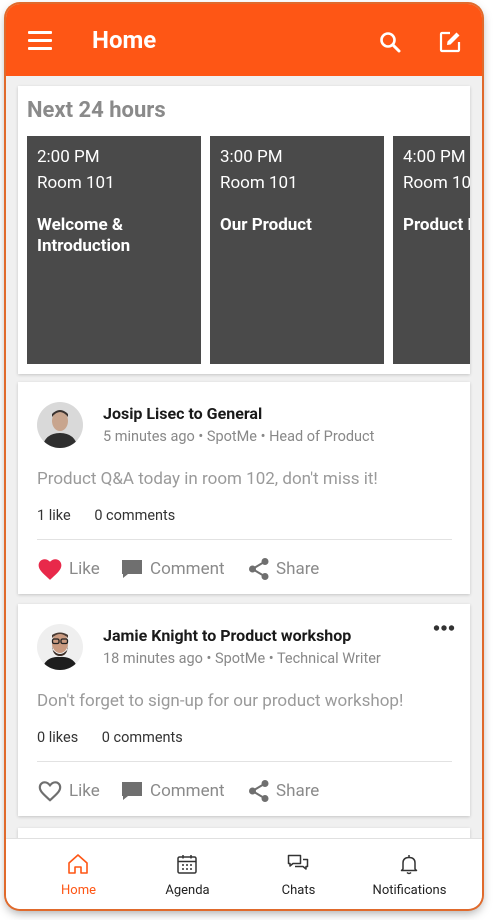 The width and height of the screenshot is (493, 920). What do you see at coordinates (298, 890) in the screenshot?
I see `tab-label: Chats` at bounding box center [298, 890].